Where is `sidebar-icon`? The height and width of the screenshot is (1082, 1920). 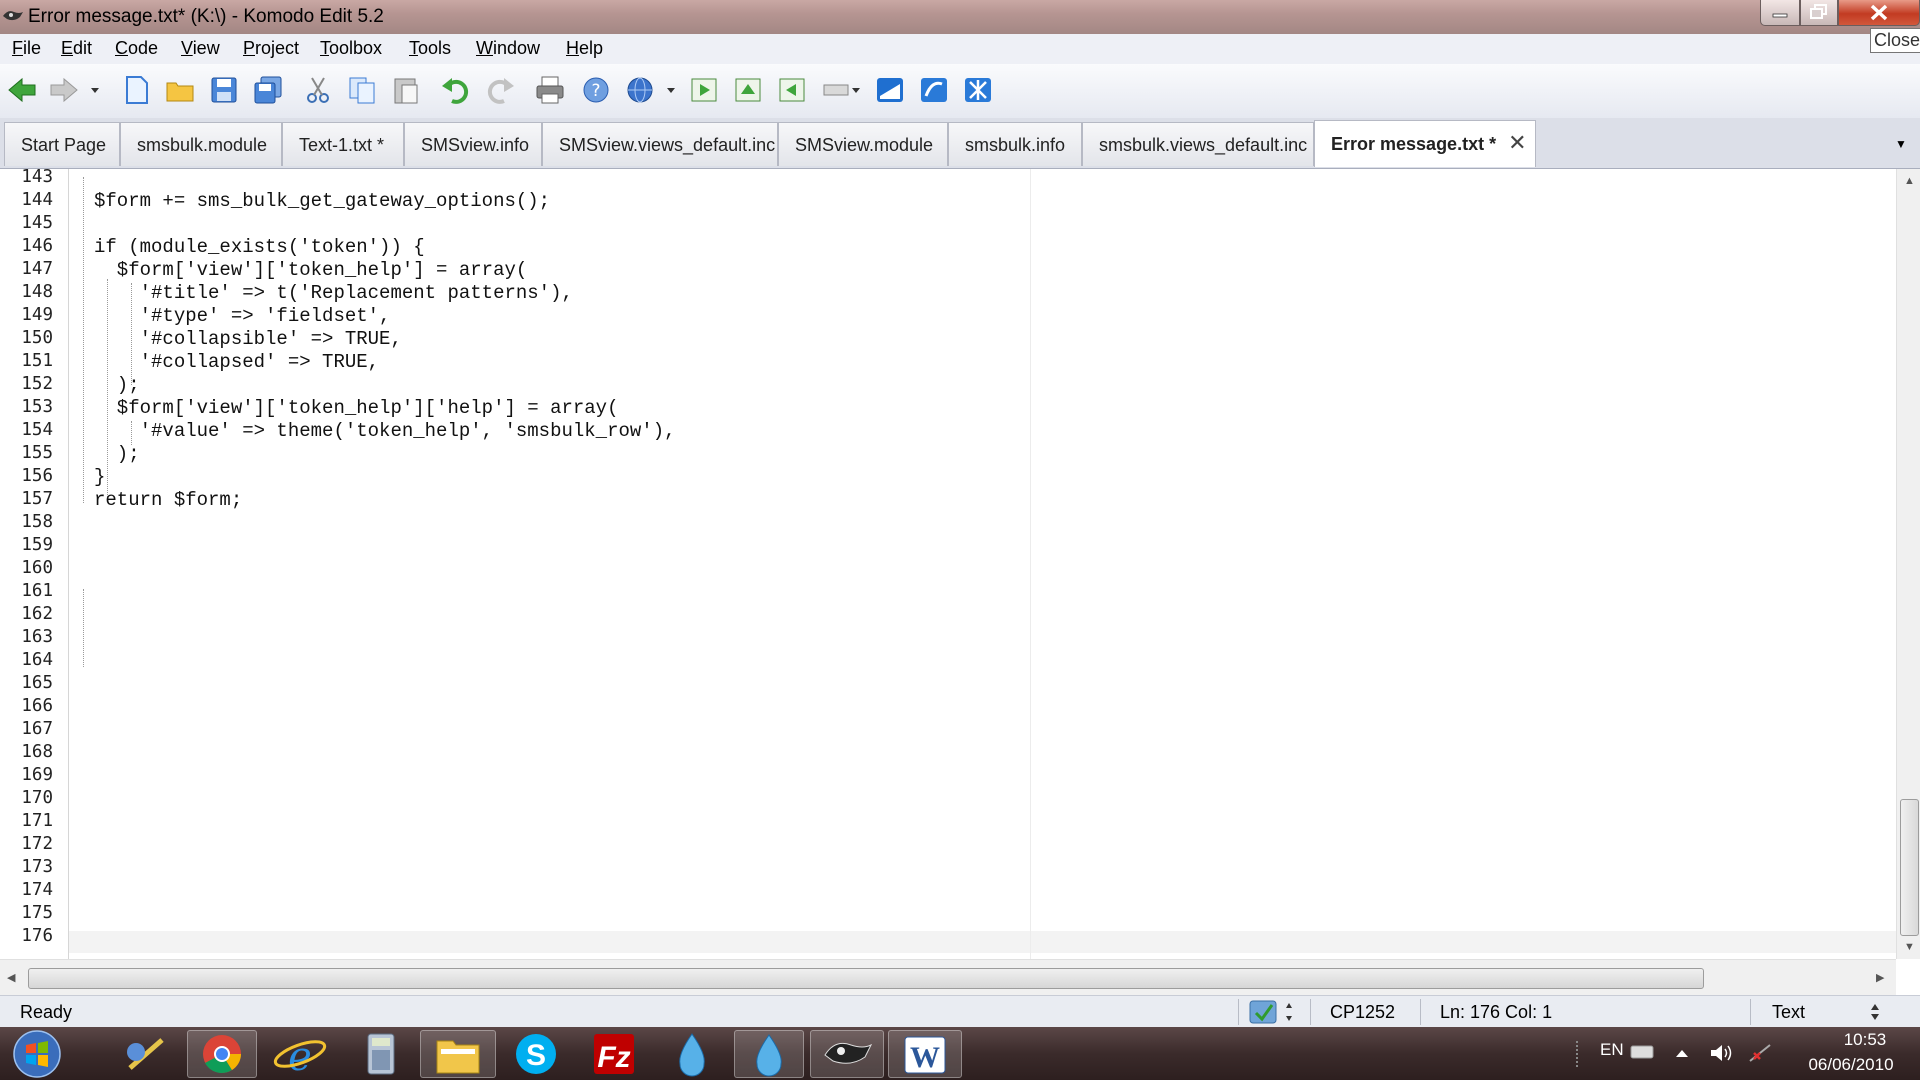
sidebar-icon is located at coordinates (792, 90).